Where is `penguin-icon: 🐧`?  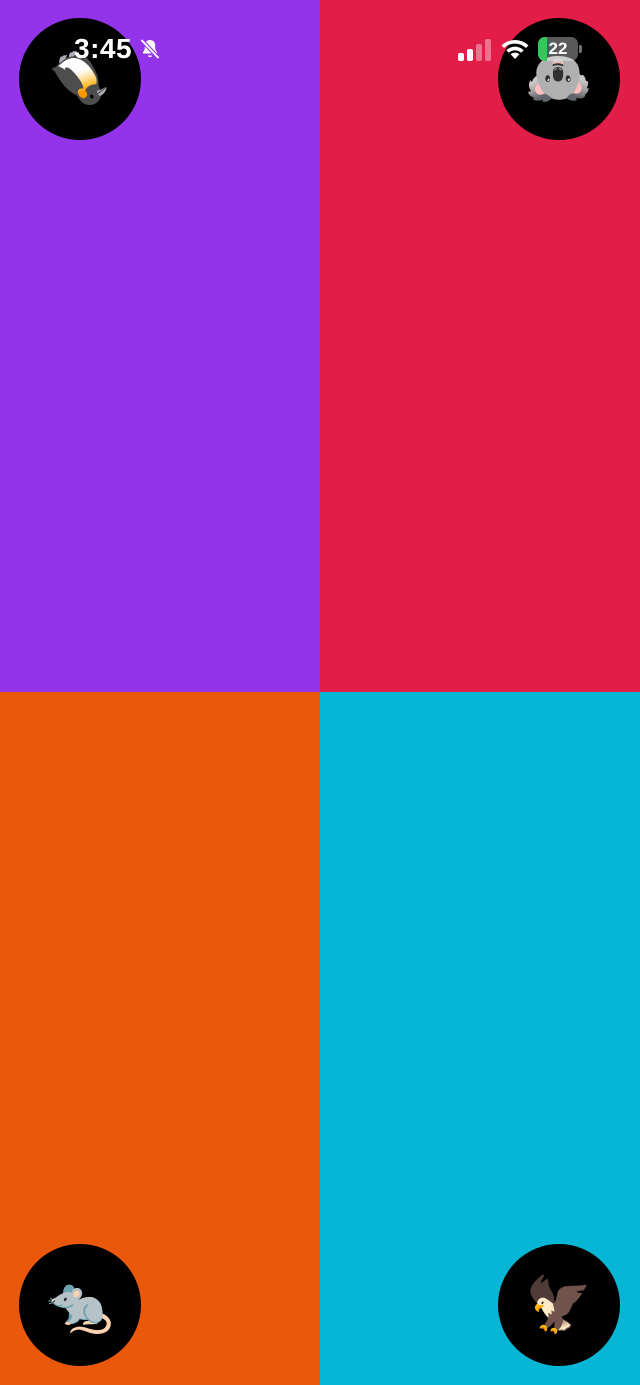
penguin-icon: 🐧 is located at coordinates (80, 79).